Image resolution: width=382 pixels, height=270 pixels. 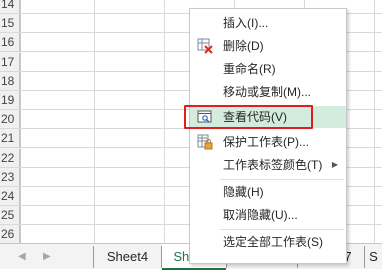 I want to click on menu-item-label: 选定全部工作表(S), so click(x=273, y=242).